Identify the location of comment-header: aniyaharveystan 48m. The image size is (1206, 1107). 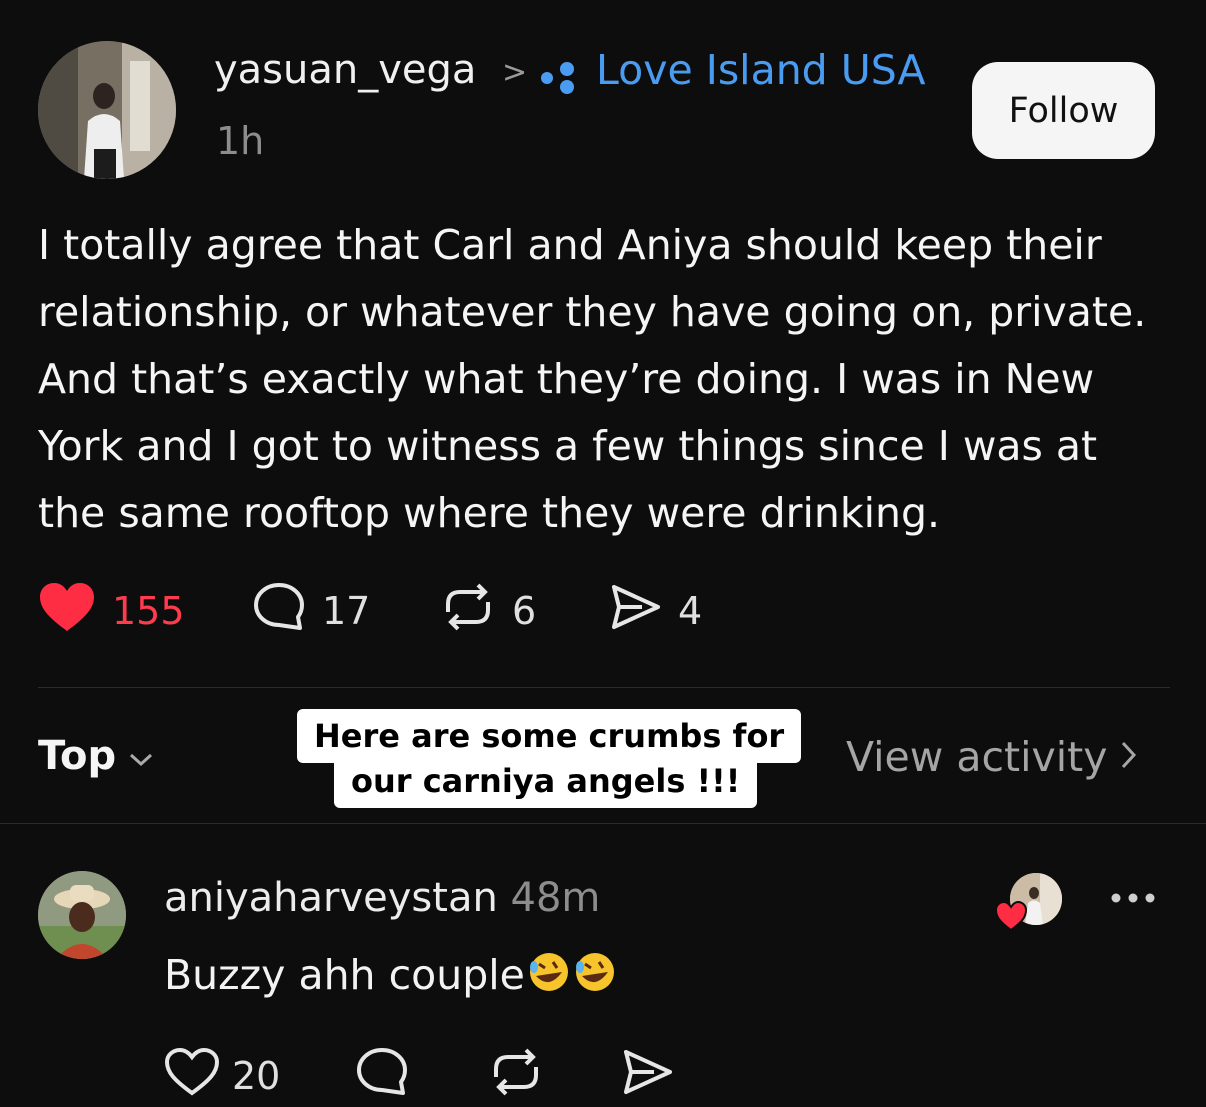
(382, 898).